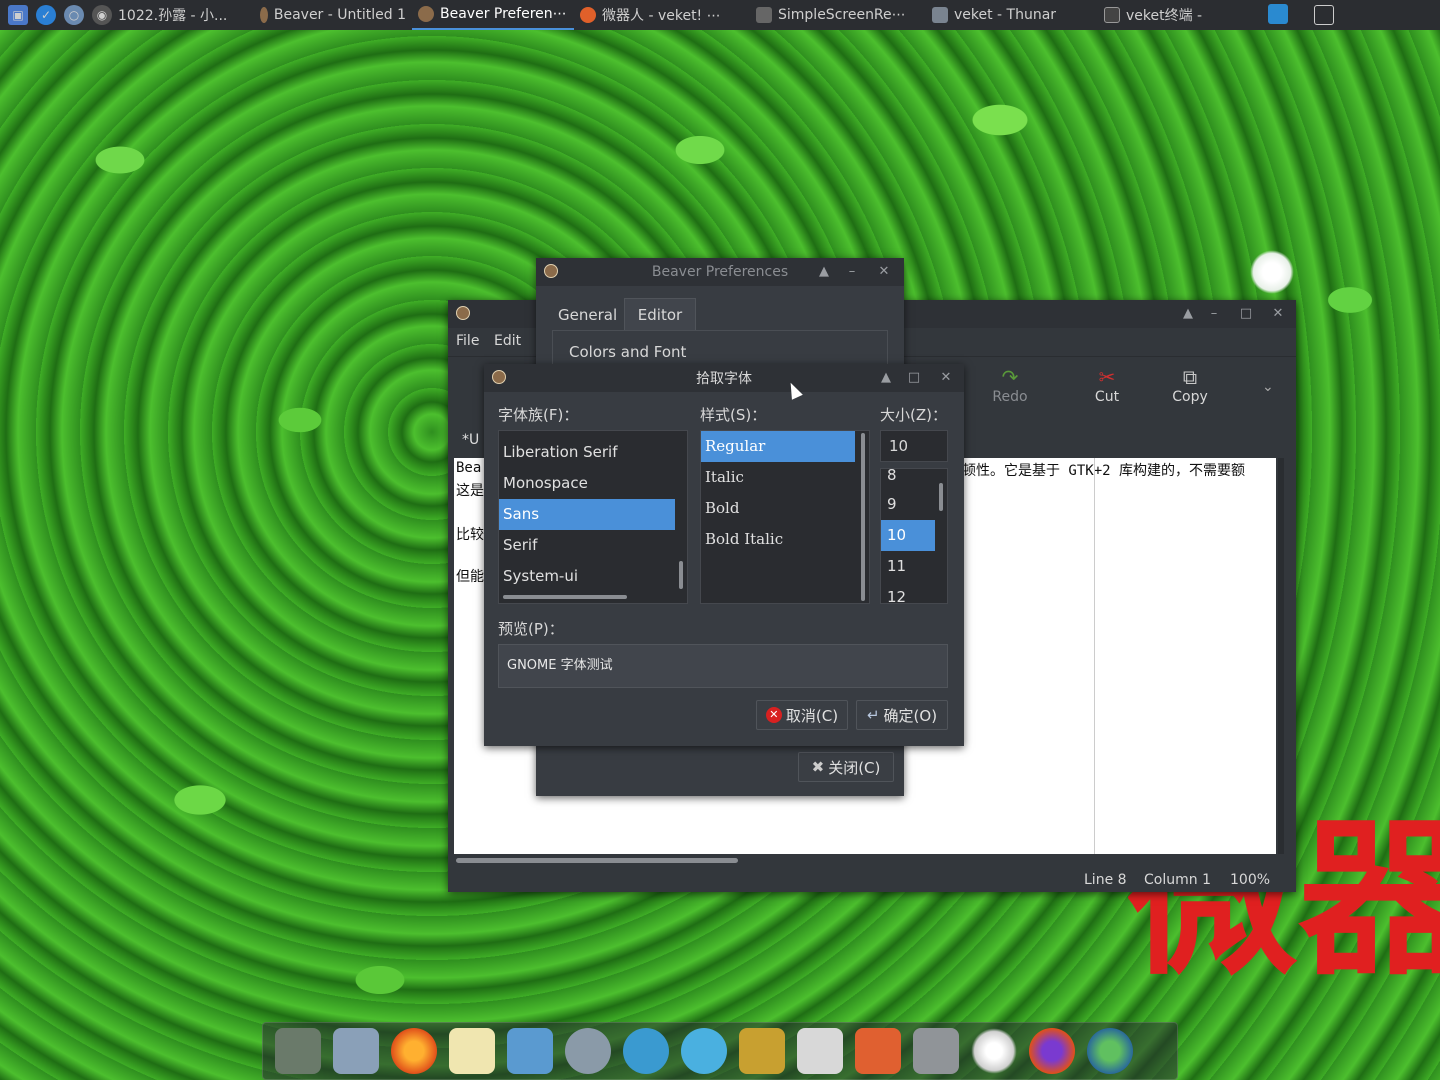 The width and height of the screenshot is (1440, 1080). What do you see at coordinates (565, 597) in the screenshot?
I see `family-hscroll` at bounding box center [565, 597].